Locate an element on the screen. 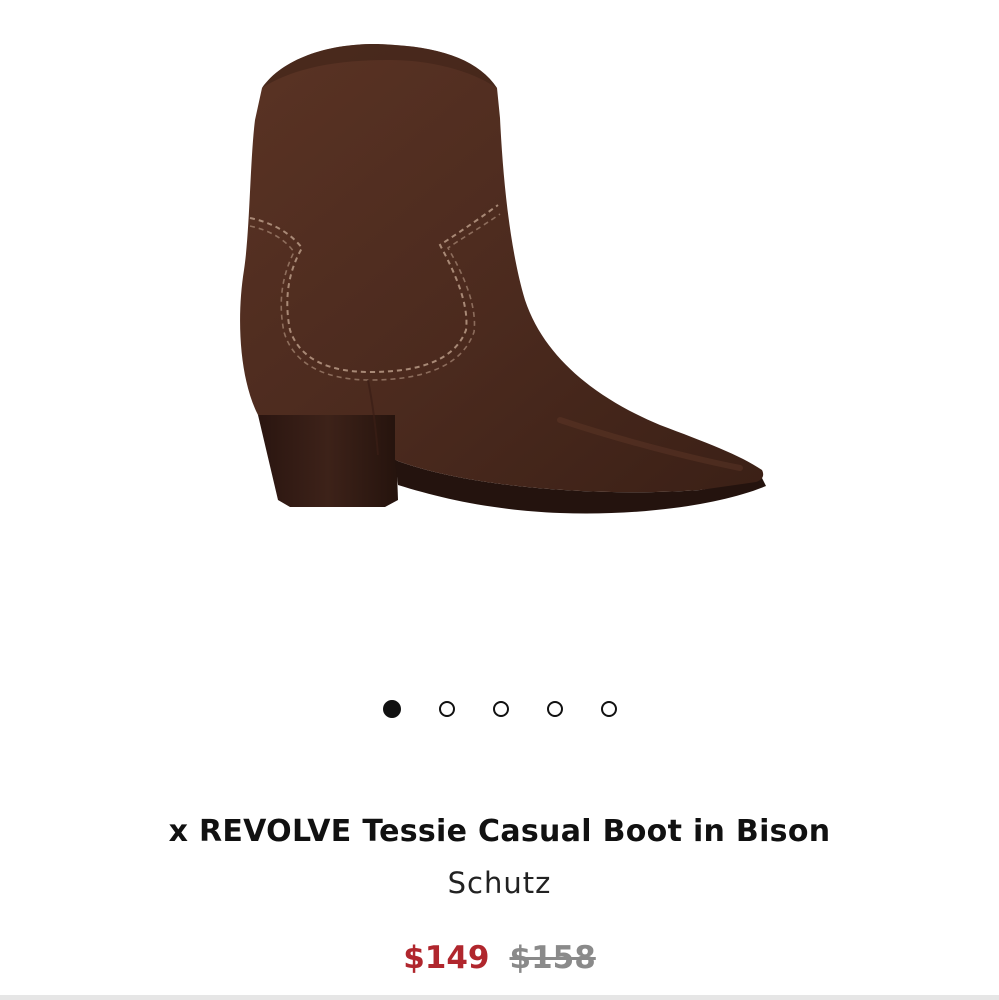  carousel-pagination is located at coordinates (499, 709).